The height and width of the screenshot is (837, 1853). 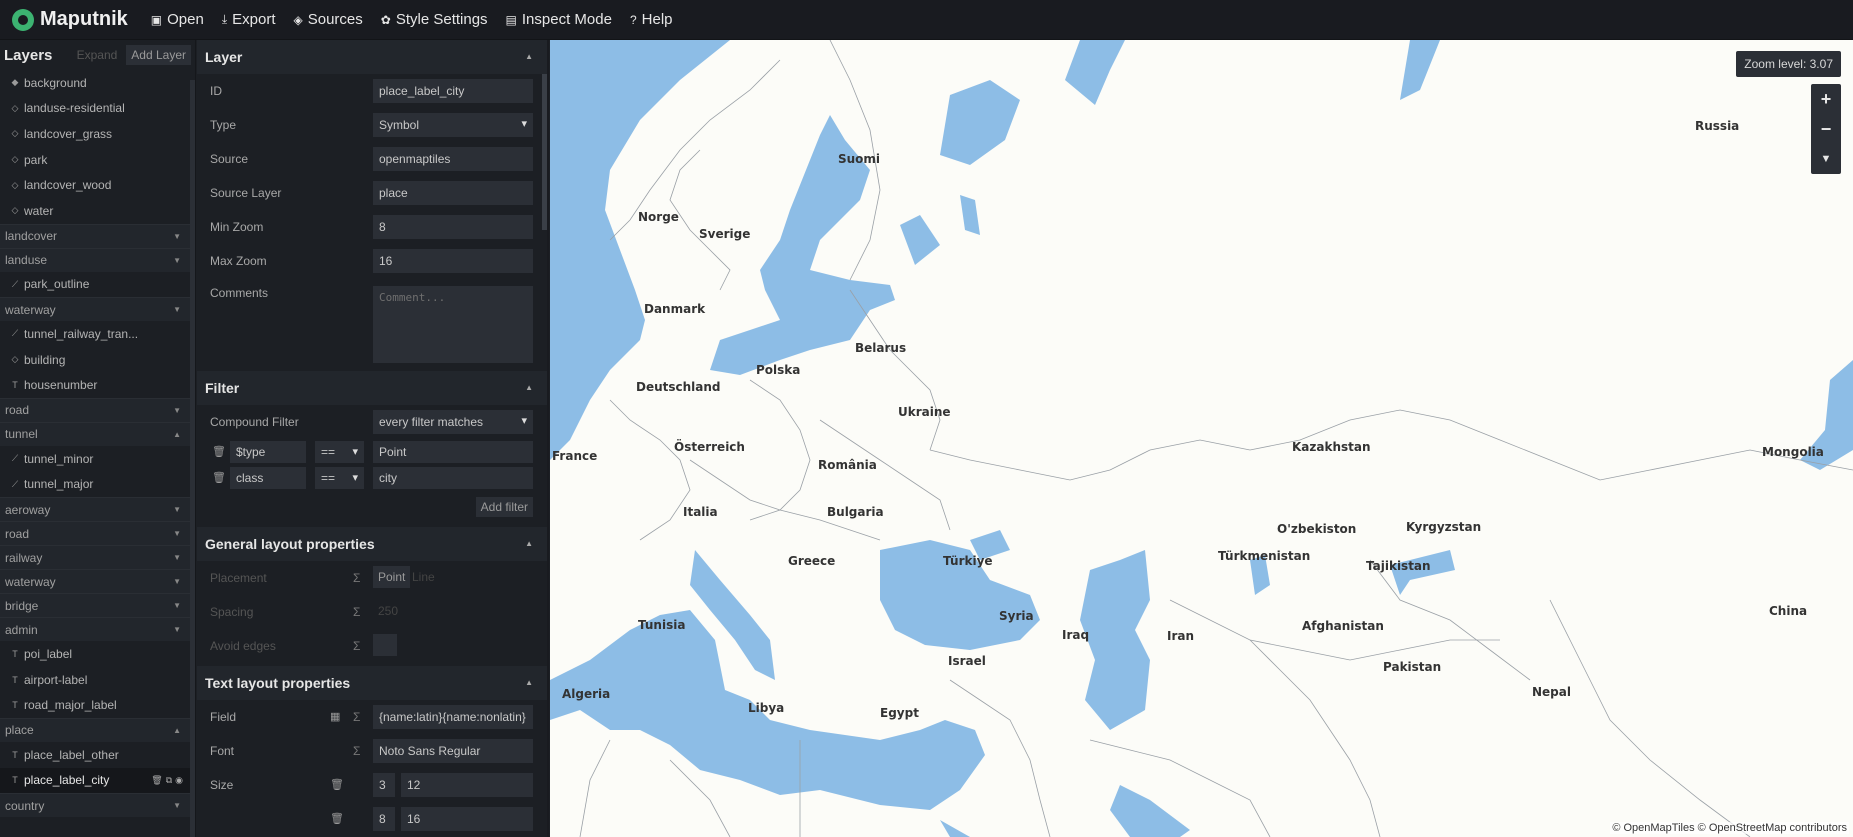 I want to click on open-button: ▣ Open, so click(x=177, y=20).